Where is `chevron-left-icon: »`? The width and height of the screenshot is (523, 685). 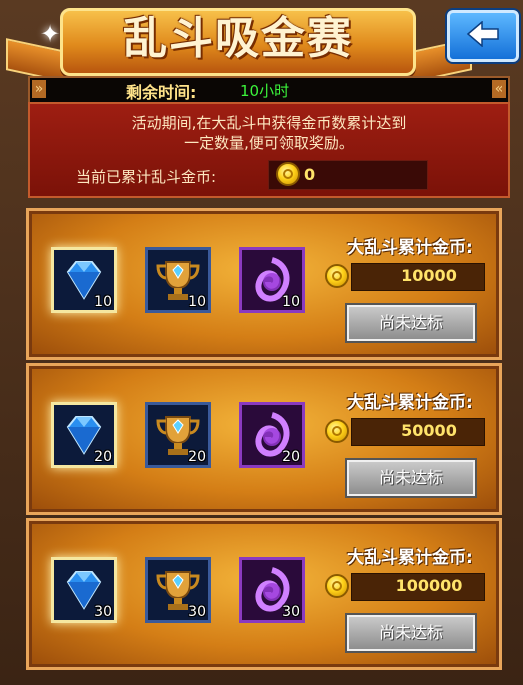 chevron-left-icon: » is located at coordinates (39, 89).